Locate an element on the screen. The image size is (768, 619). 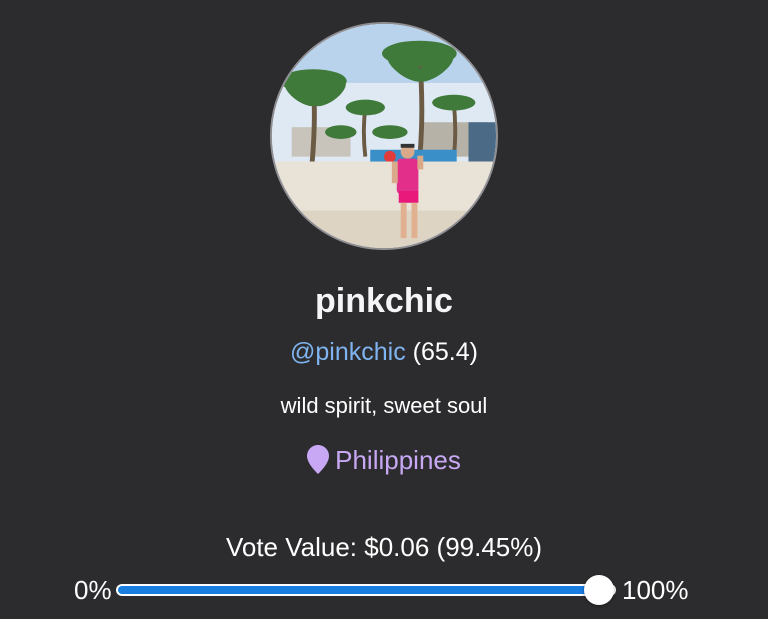
reputation-score: (65.4) is located at coordinates (445, 352).